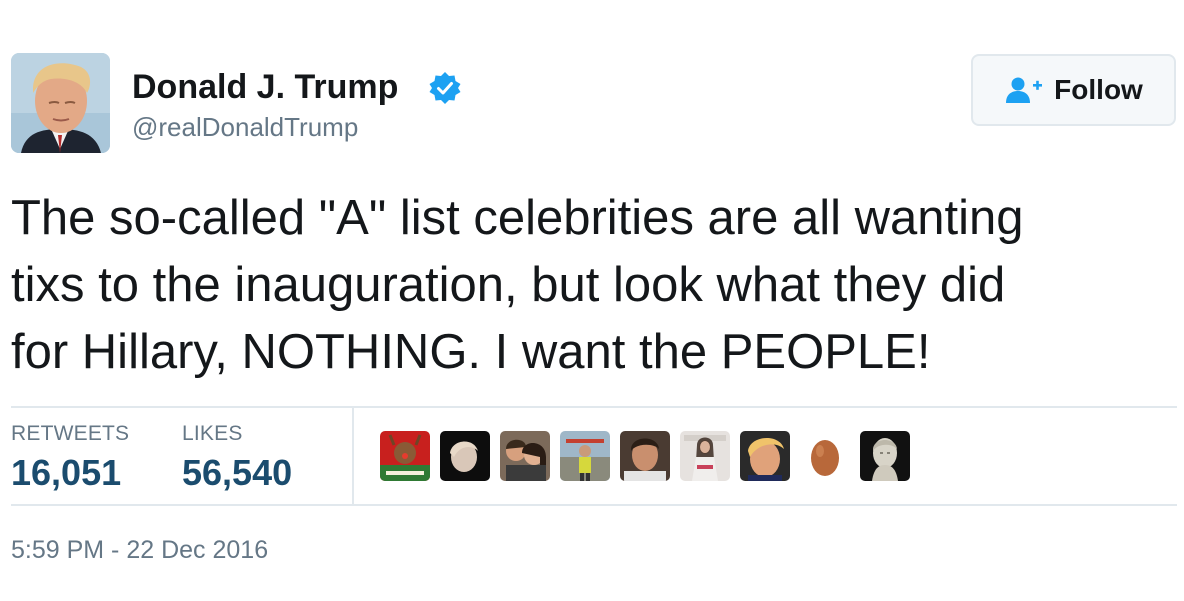  I want to click on author-handle: @realDonaldTrump, so click(245, 127).